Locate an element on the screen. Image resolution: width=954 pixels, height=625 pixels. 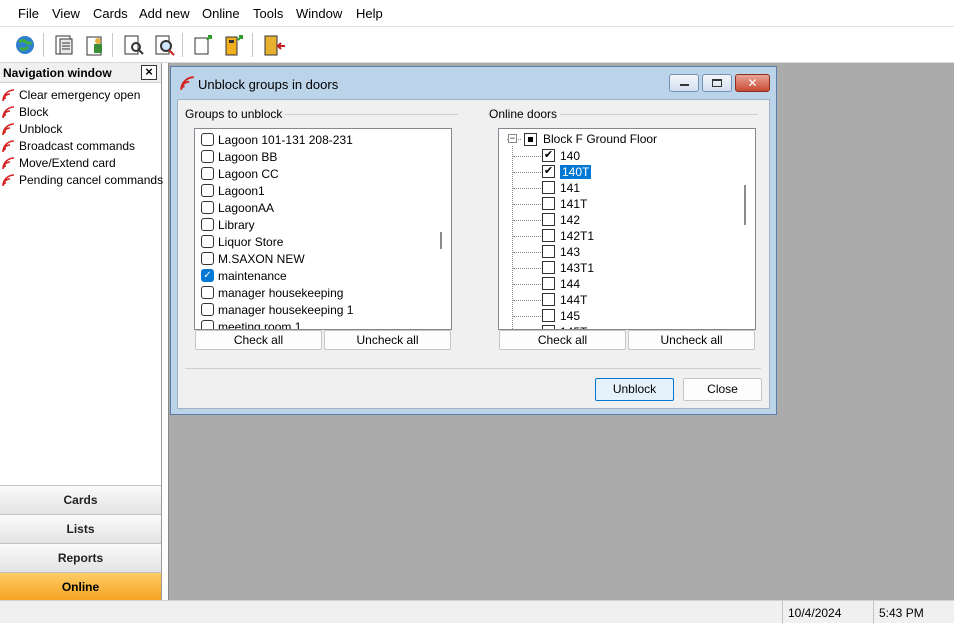
groups-uncheck-all-button: Uncheck all is located at coordinates (387, 340).